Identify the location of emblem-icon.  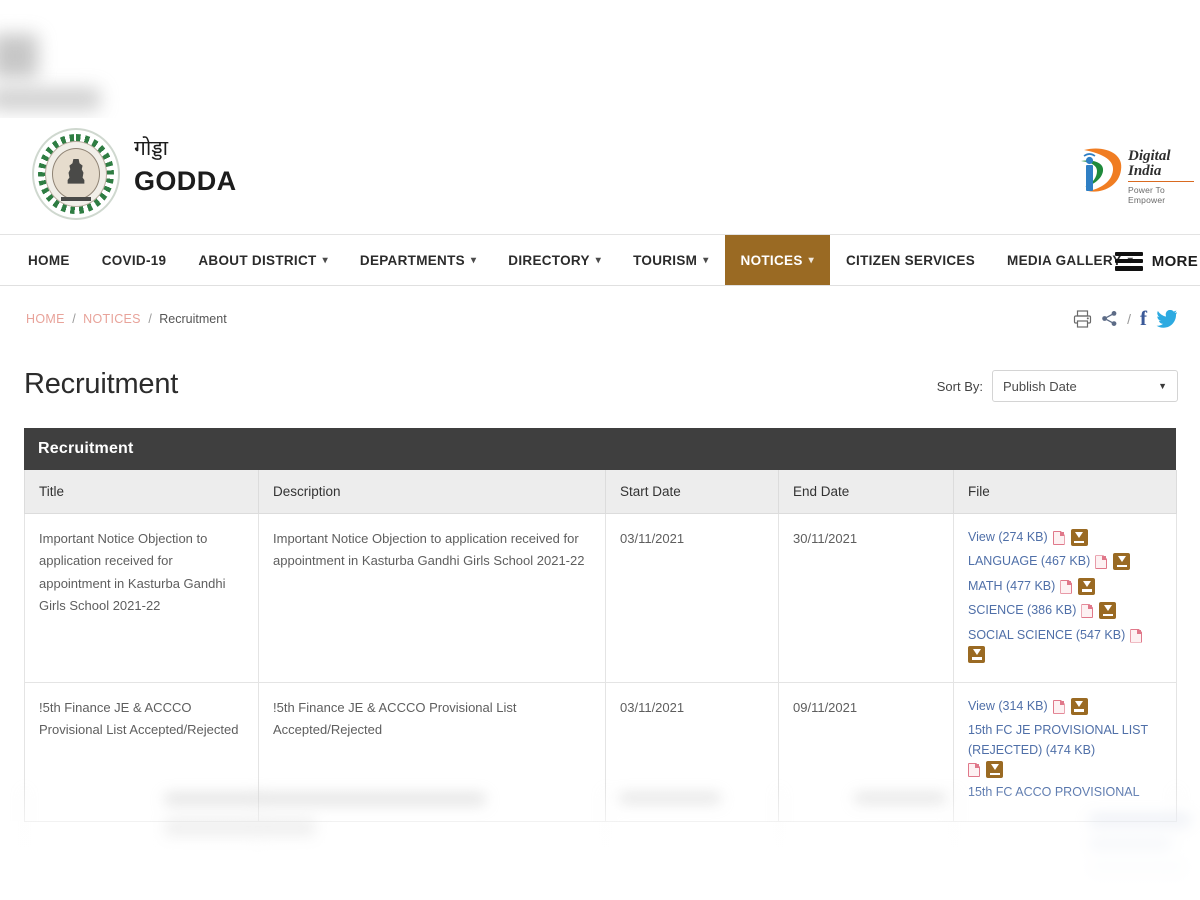
(76, 174).